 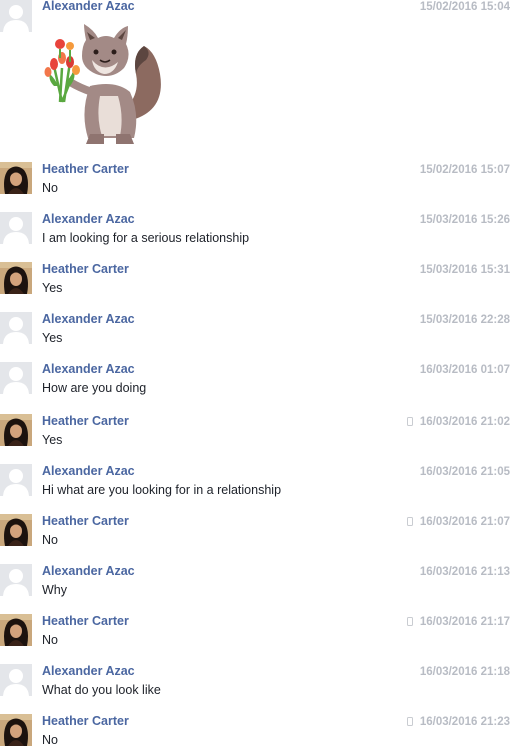 I want to click on message-item: Heather Carter 15/02/2016 15:07 No, so click(x=255, y=186).